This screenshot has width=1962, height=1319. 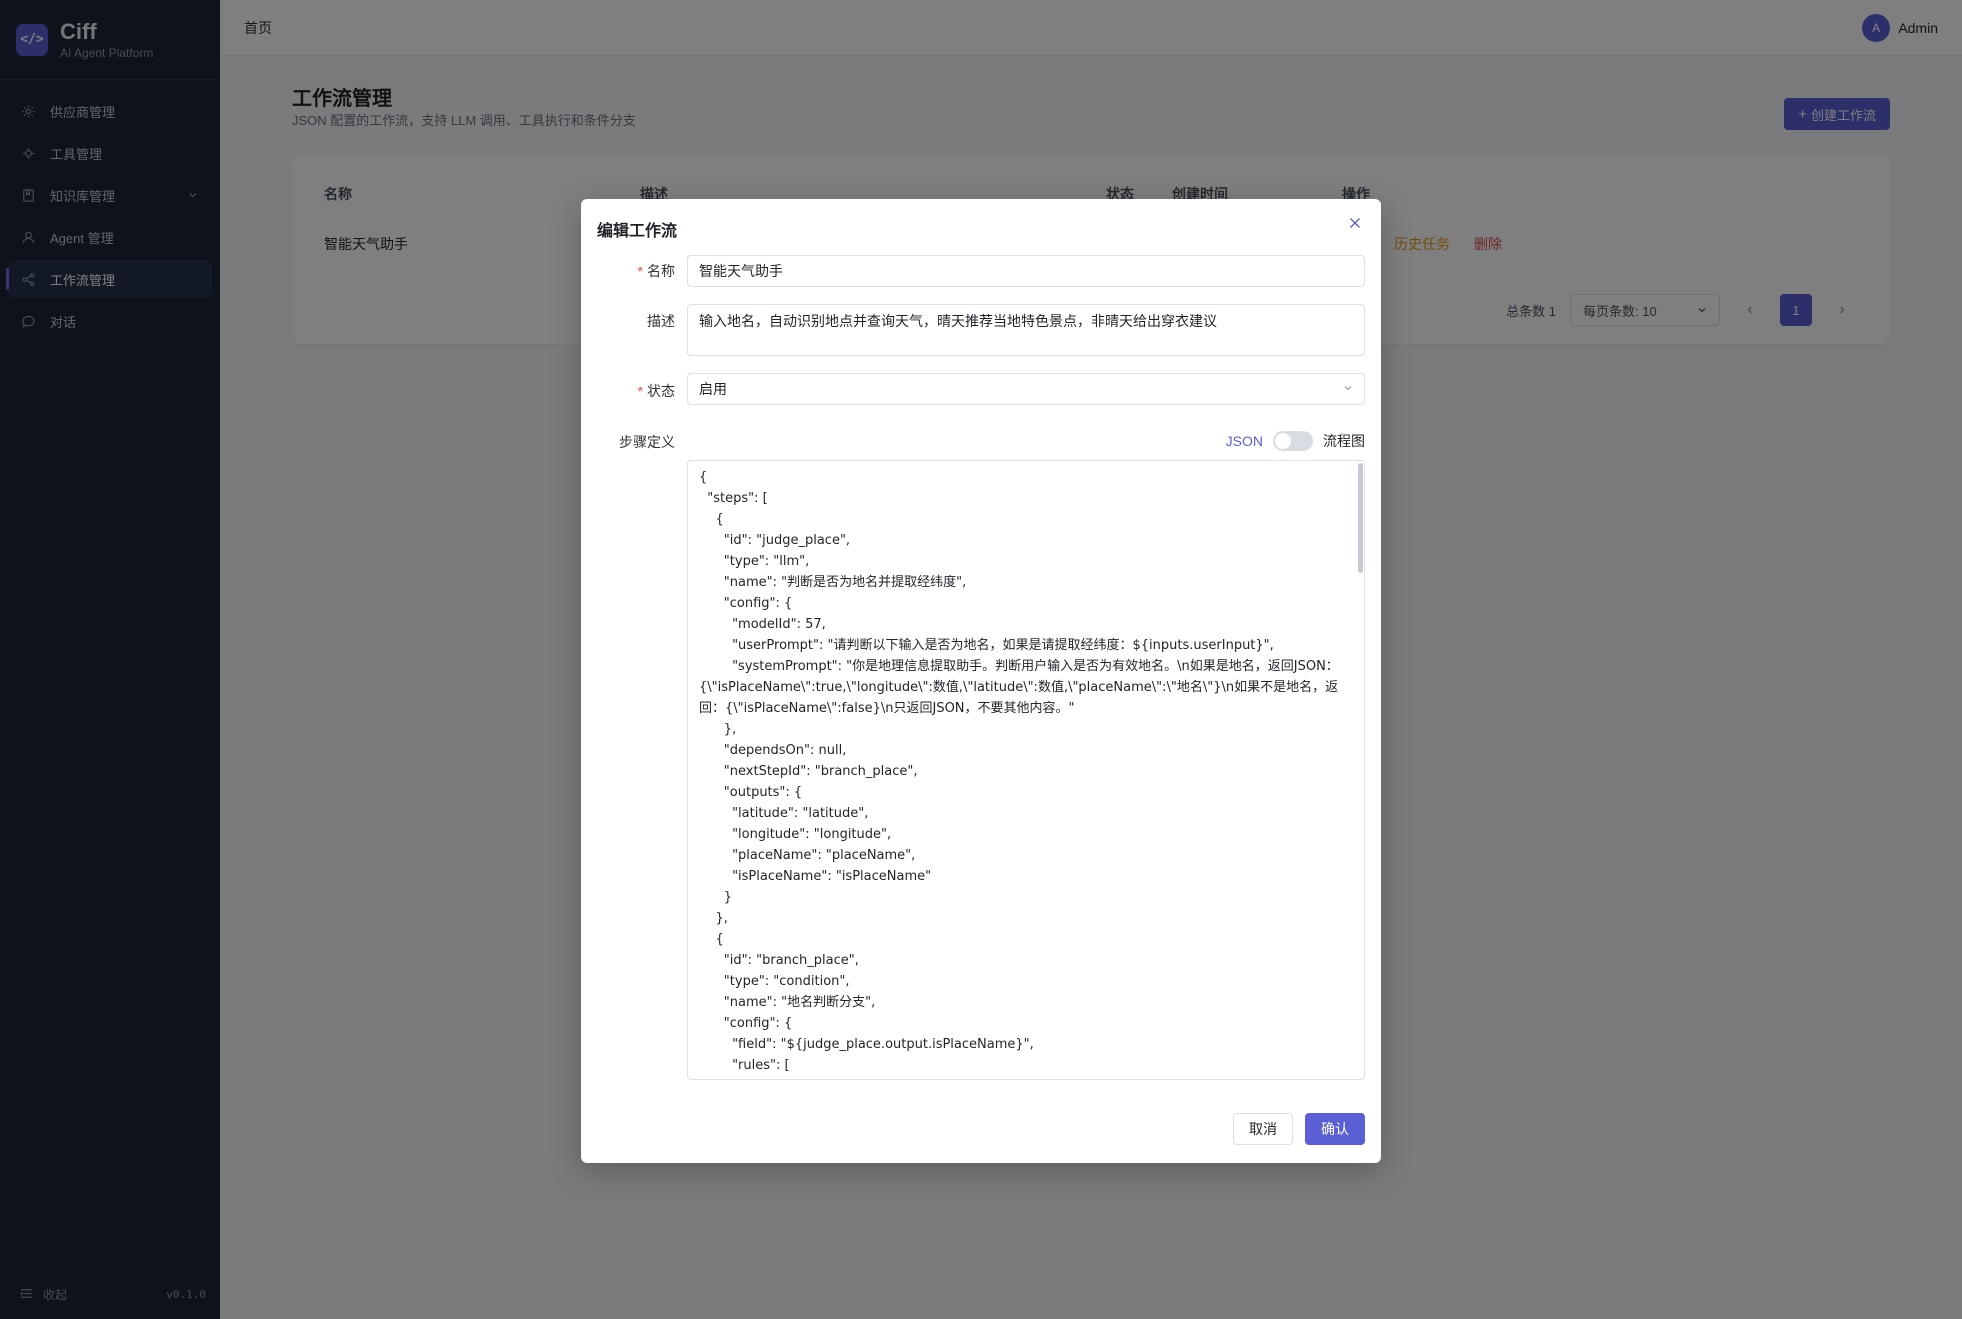 I want to click on close-icon, so click(x=1355, y=223).